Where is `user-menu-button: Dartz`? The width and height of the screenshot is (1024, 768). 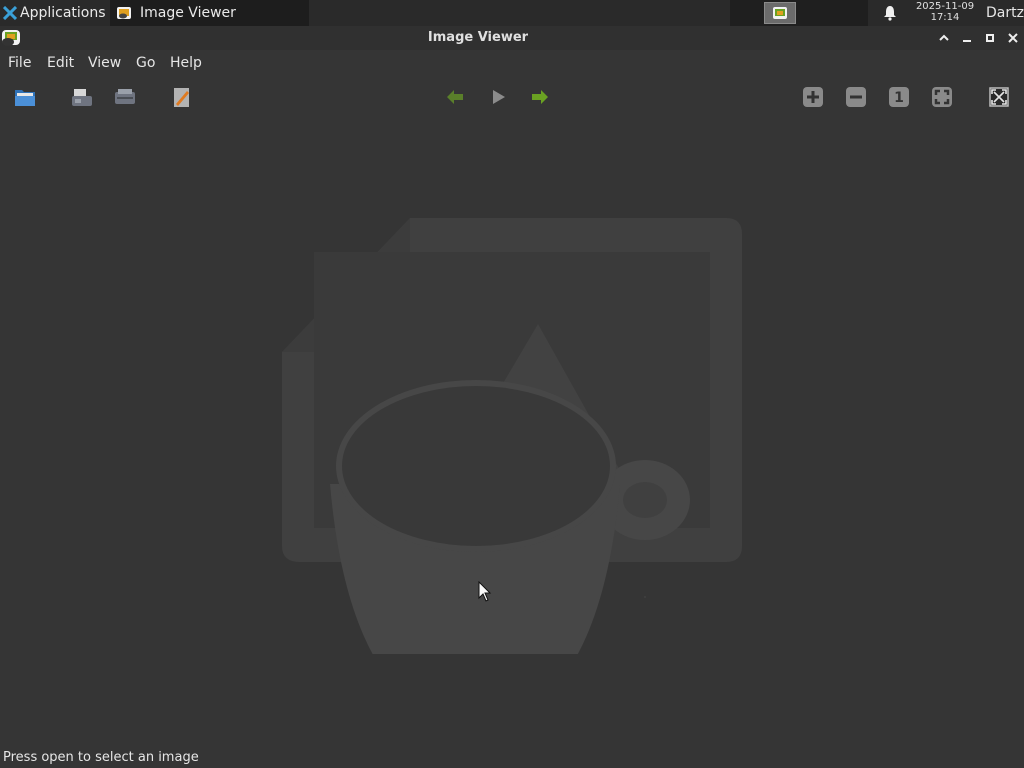
user-menu-button: Dartz is located at coordinates (1005, 13).